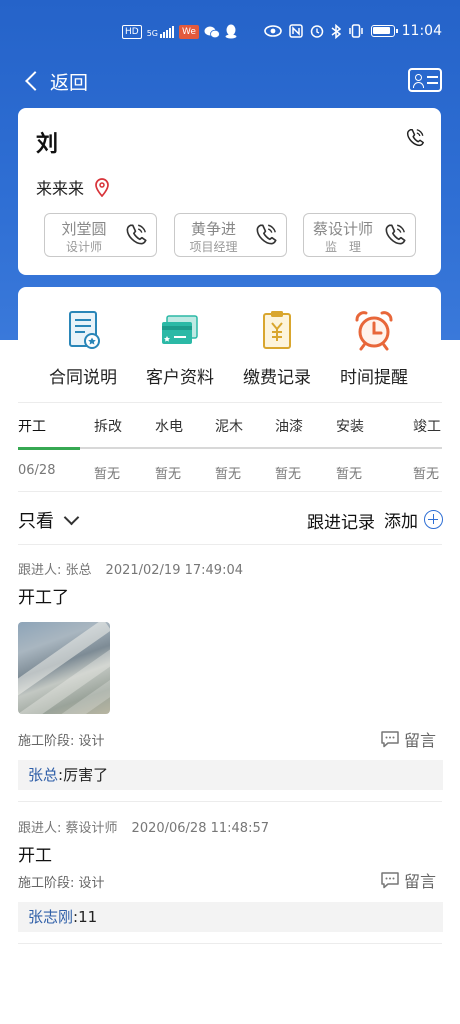 This screenshot has width=460, height=1024. I want to click on record-meta: 跟进人: 张总 2021/02/19 17:49:04, so click(130, 568).